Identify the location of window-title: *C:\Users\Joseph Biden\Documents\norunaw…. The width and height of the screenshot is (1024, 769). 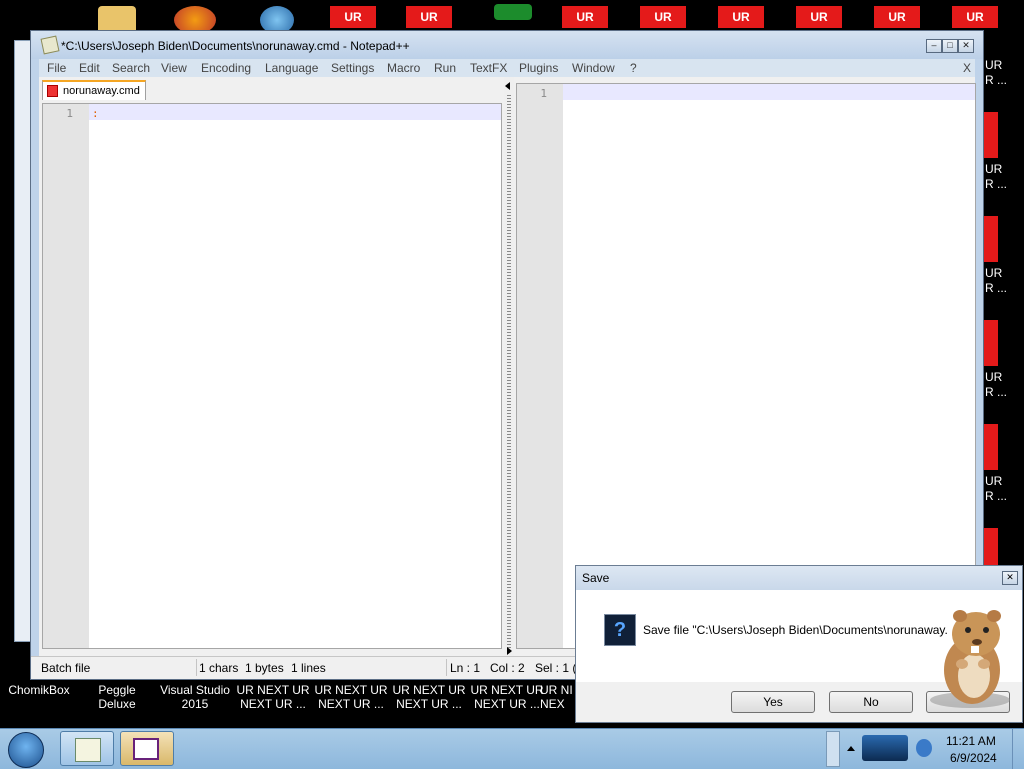
(235, 46).